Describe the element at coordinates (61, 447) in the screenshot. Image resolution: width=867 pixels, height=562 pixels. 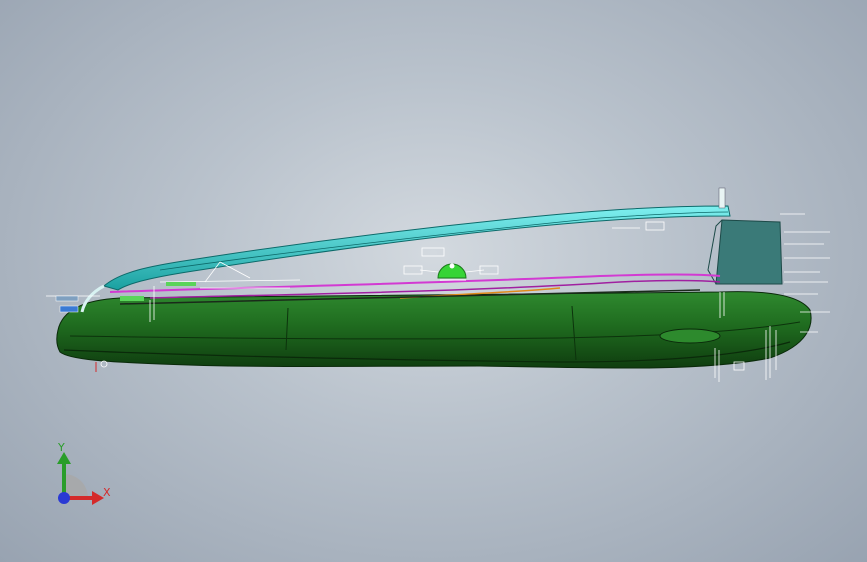
I see `y-axis-label: Y` at that location.